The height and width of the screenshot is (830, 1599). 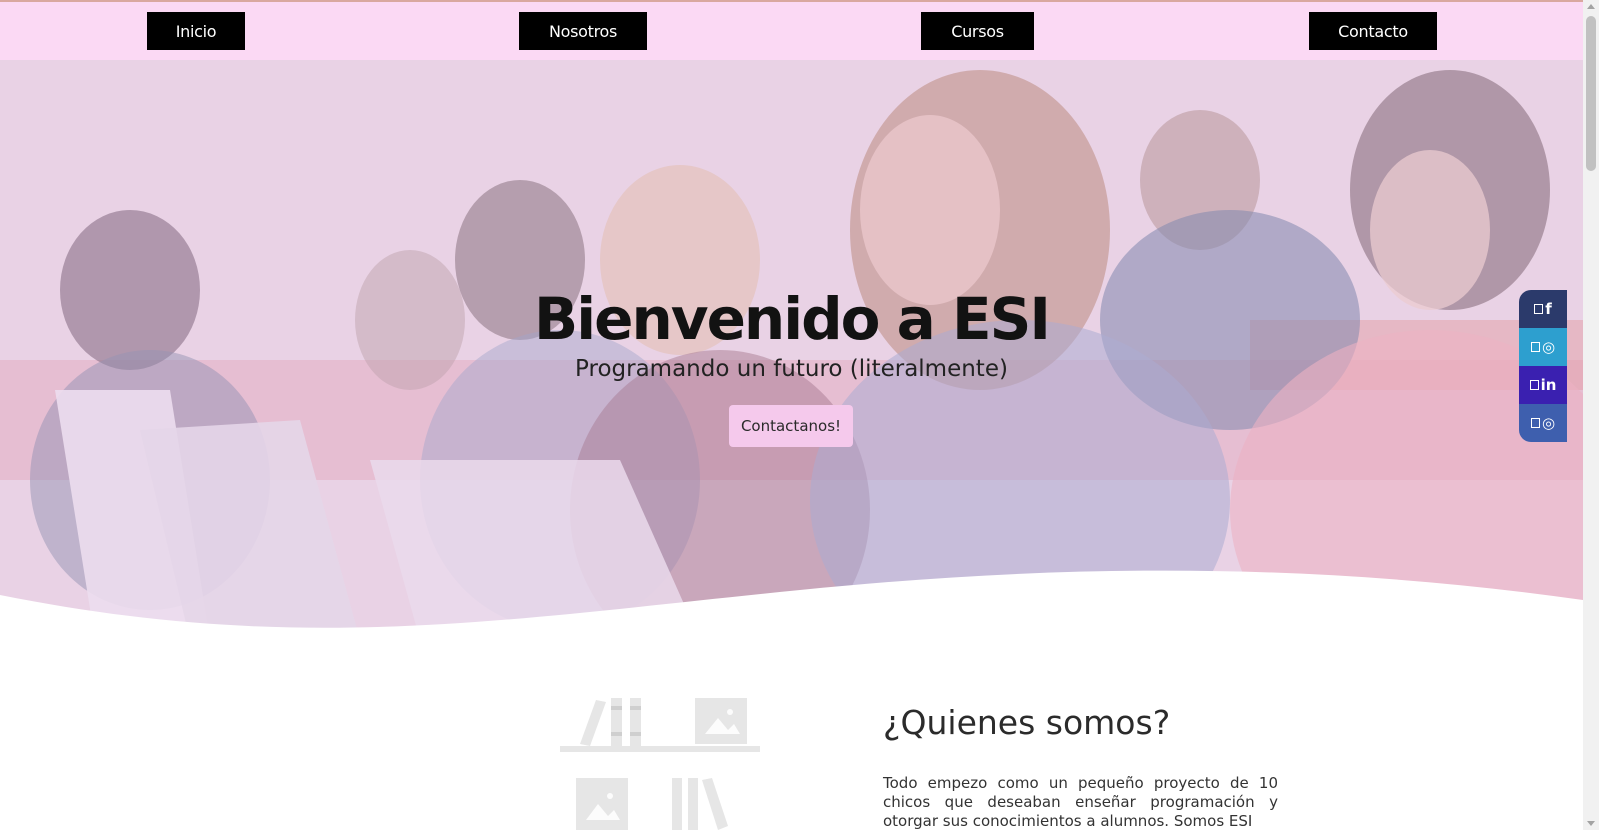 I want to click on nav-nosotros-button: Nosotros, so click(x=583, y=31).